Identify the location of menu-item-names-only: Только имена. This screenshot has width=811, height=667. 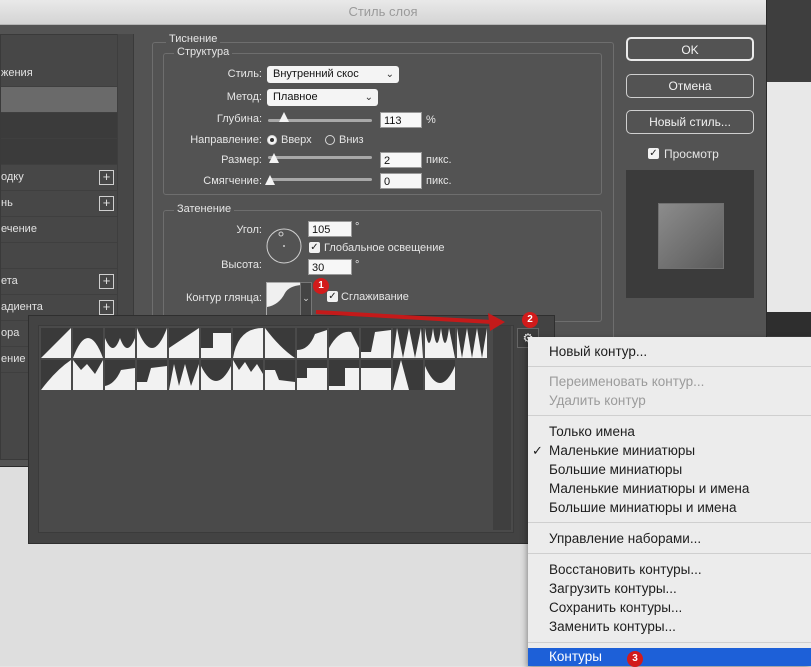
(592, 431).